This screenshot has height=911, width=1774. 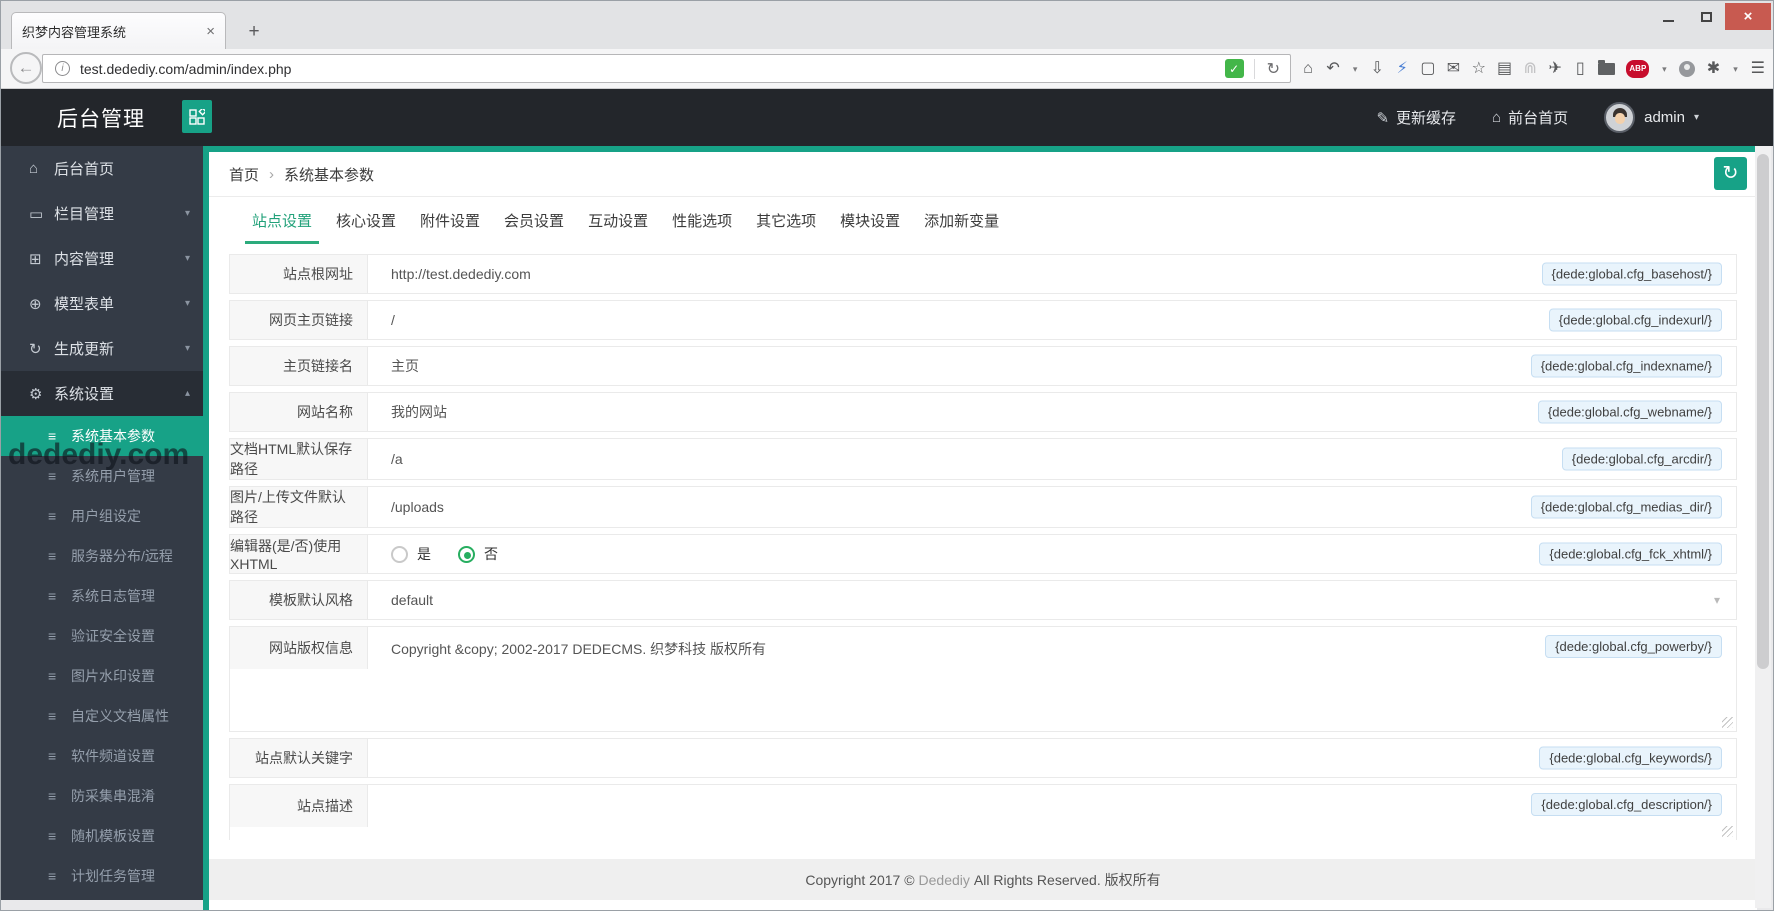 I want to click on sidebar-subitem: ≡ 服务器分布/远程, so click(x=102, y=556).